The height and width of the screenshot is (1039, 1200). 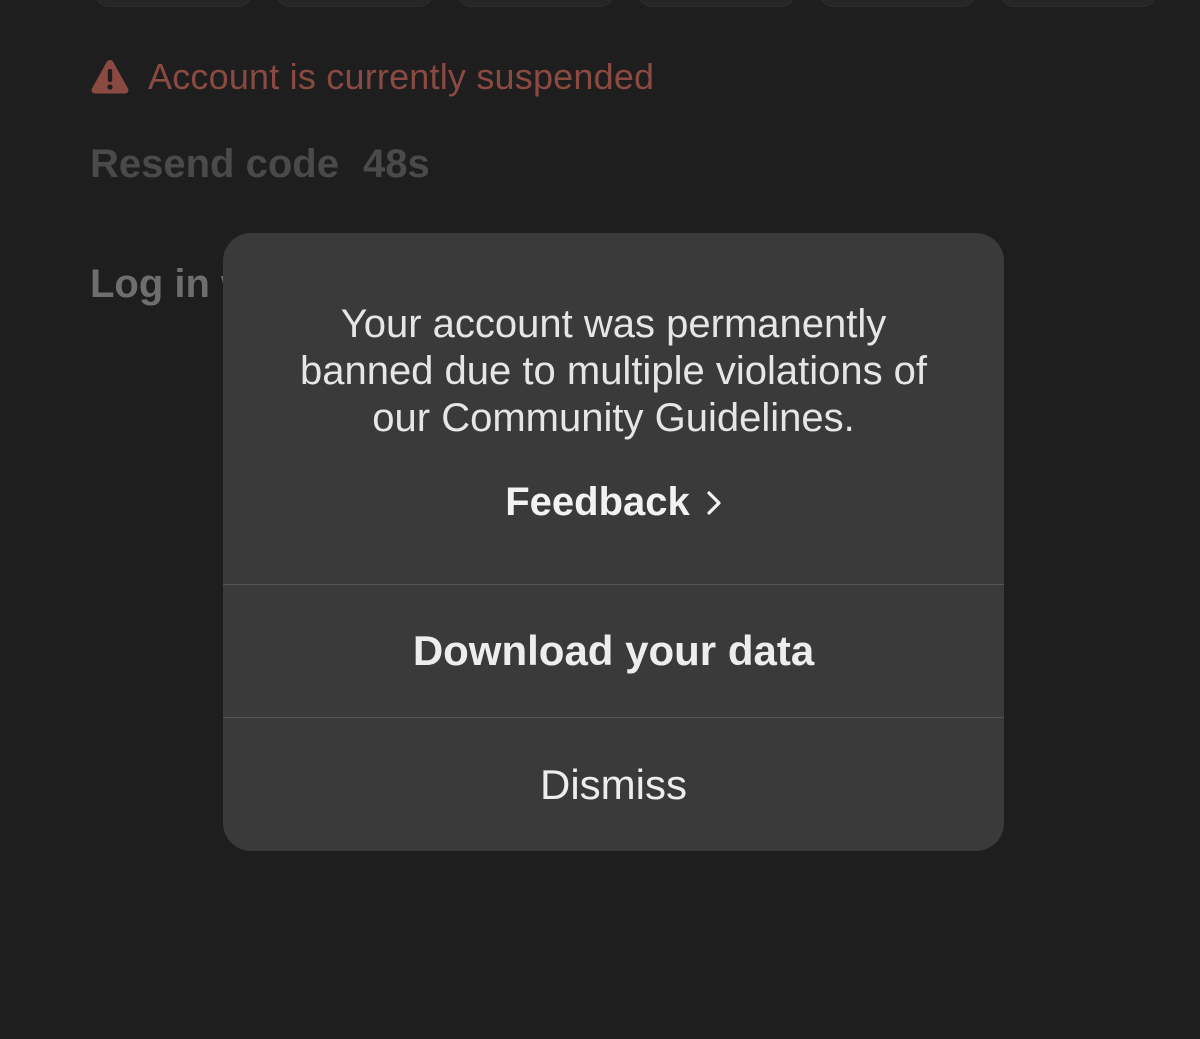 What do you see at coordinates (110, 77) in the screenshot?
I see `warning-triangle-icon` at bounding box center [110, 77].